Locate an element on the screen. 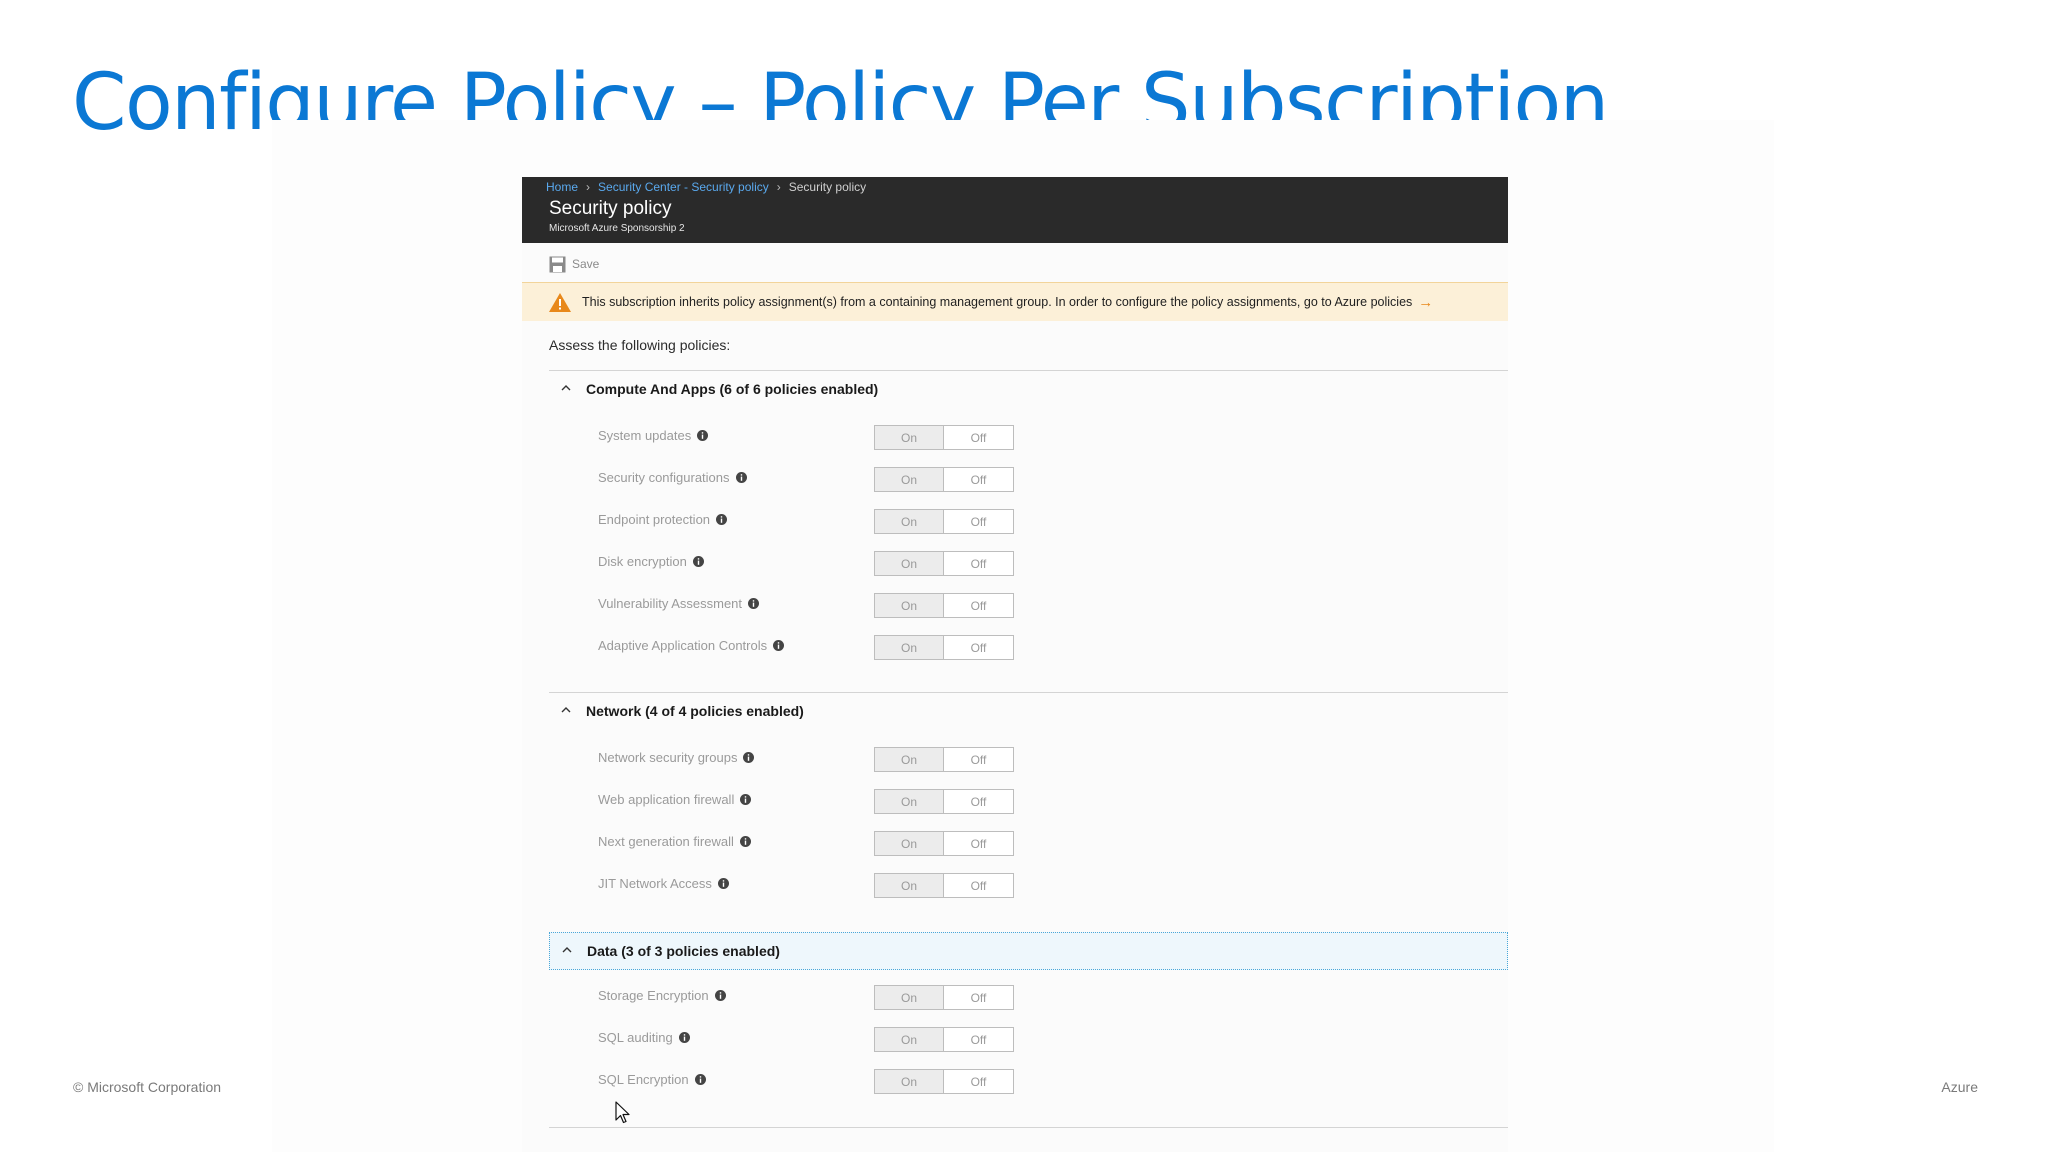 The image size is (2048, 1152). policy-row-network-security-groups: Network security groups On Off is located at coordinates (1015, 760).